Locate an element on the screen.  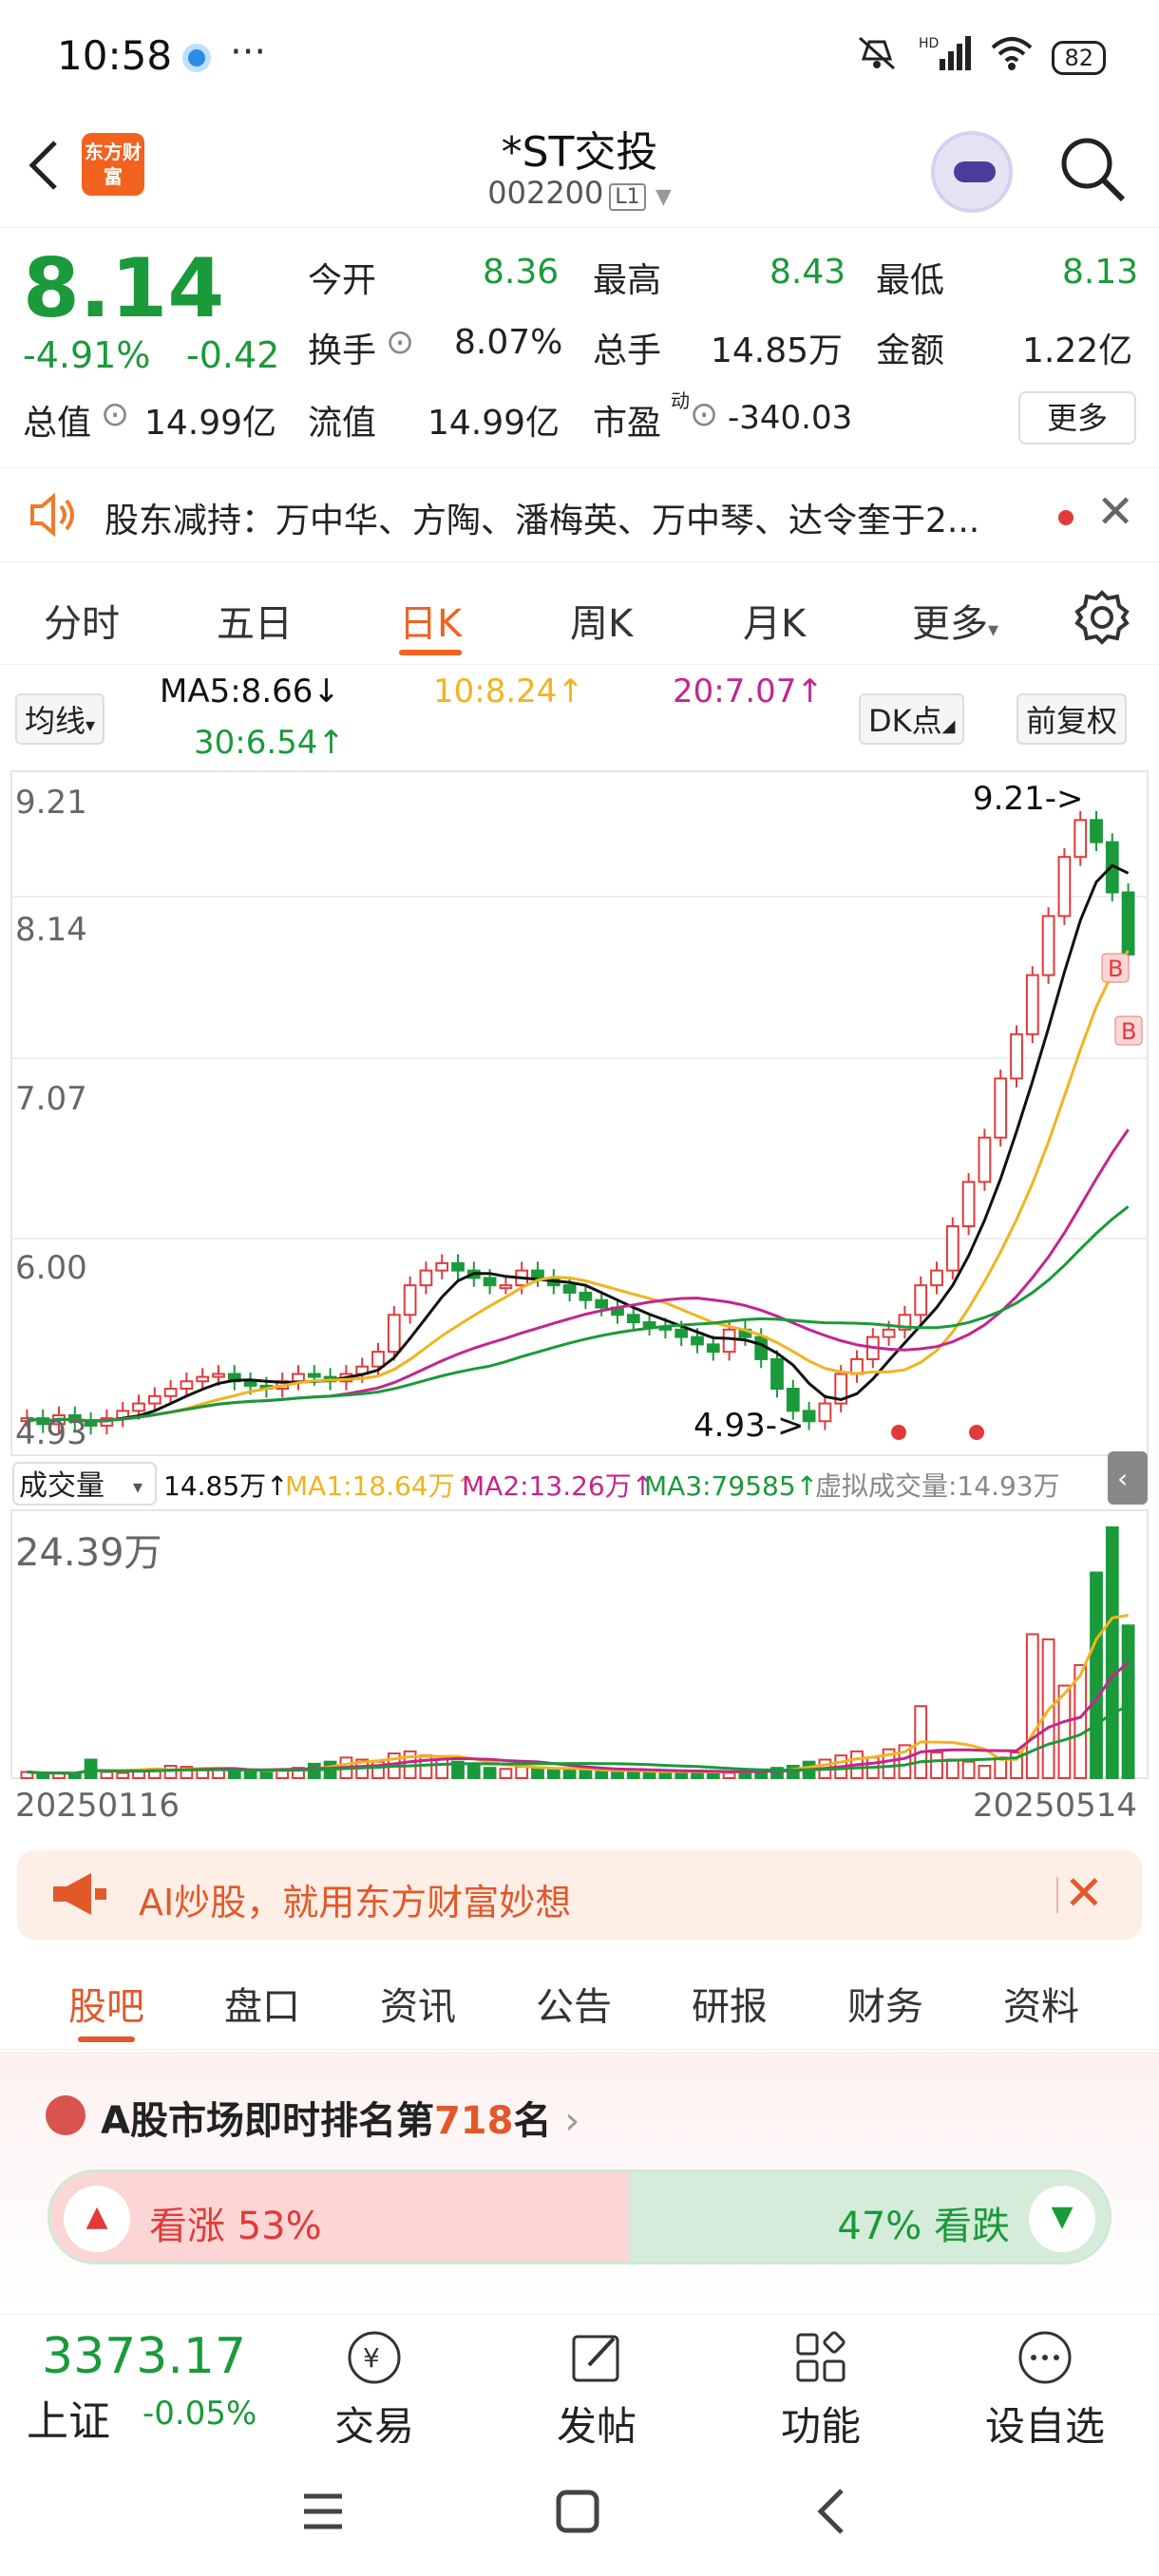
grid-icon is located at coordinates (821, 2356).